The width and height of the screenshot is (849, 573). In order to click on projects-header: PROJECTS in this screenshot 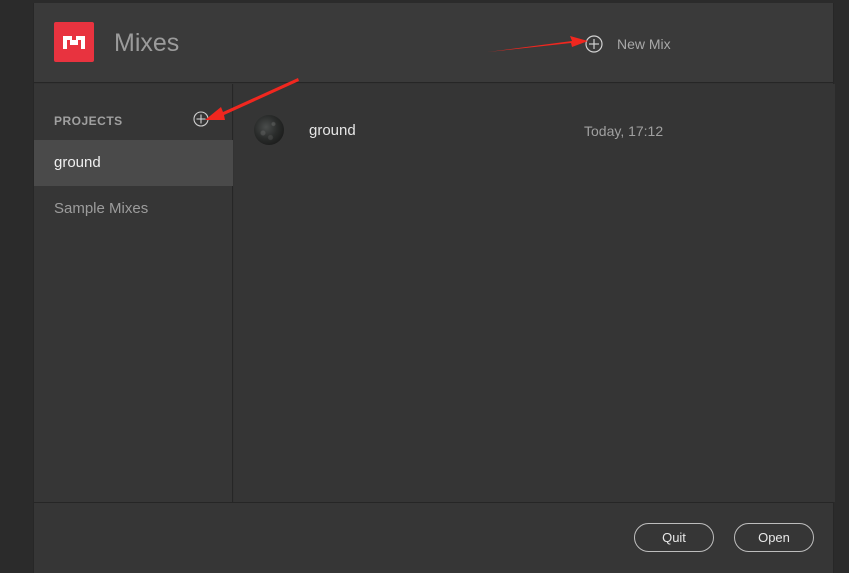, I will do `click(133, 112)`.